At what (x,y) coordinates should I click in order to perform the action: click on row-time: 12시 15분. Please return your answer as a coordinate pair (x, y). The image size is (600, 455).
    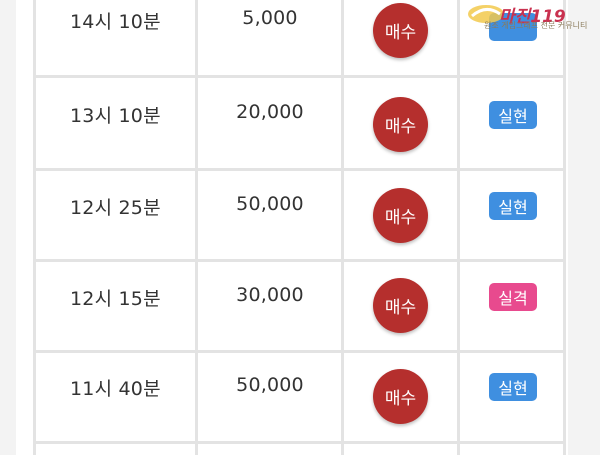
    Looking at the image, I should click on (115, 299).